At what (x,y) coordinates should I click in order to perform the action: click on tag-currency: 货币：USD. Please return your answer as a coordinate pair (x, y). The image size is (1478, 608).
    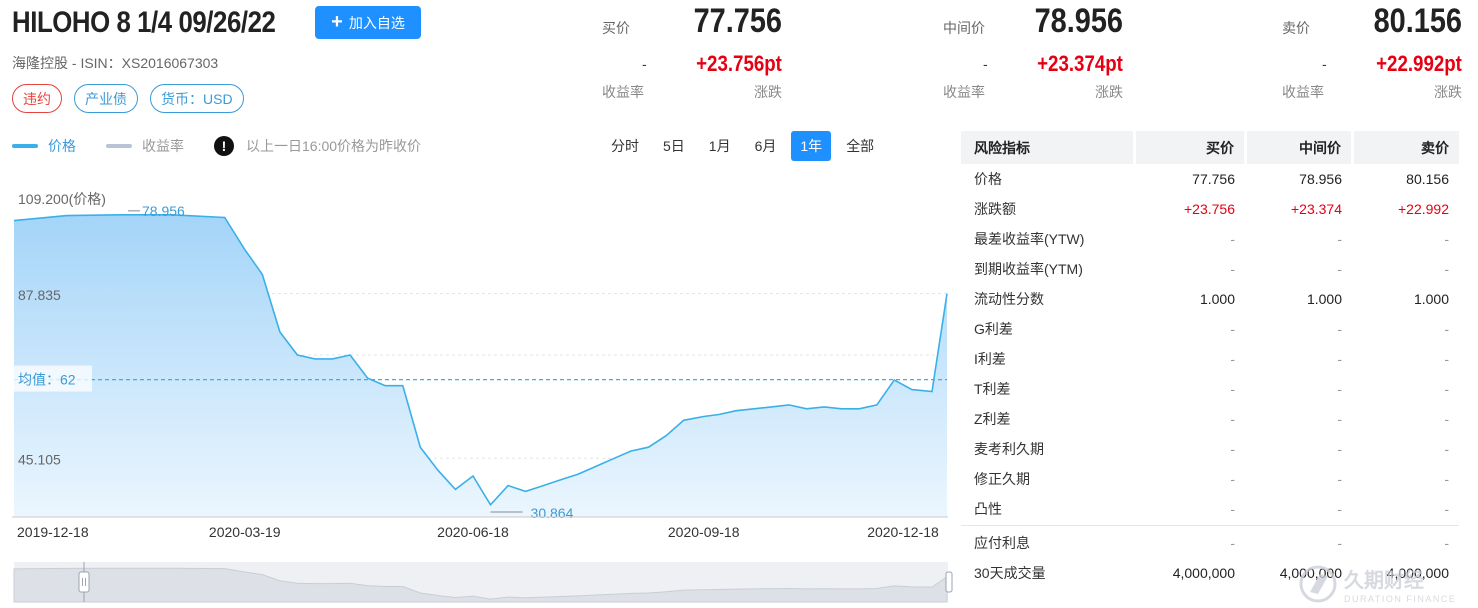
    Looking at the image, I should click on (197, 98).